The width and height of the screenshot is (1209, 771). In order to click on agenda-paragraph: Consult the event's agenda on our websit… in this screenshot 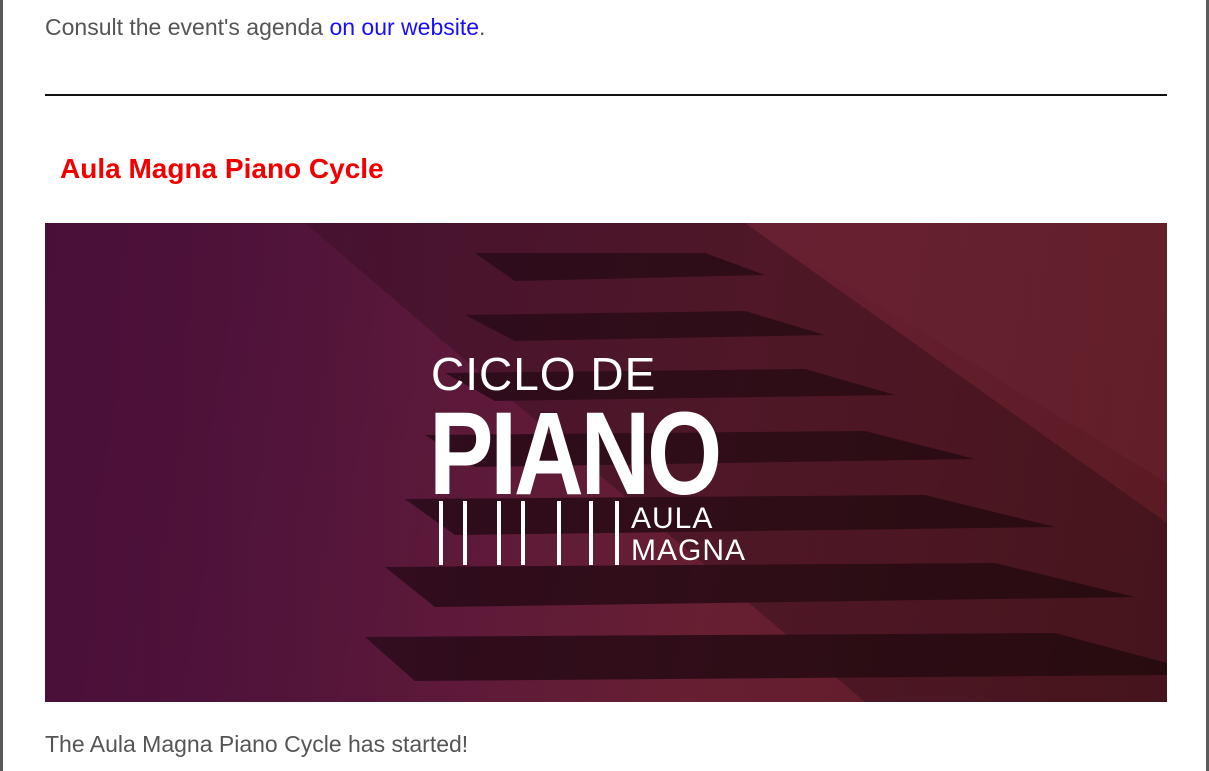, I will do `click(265, 27)`.